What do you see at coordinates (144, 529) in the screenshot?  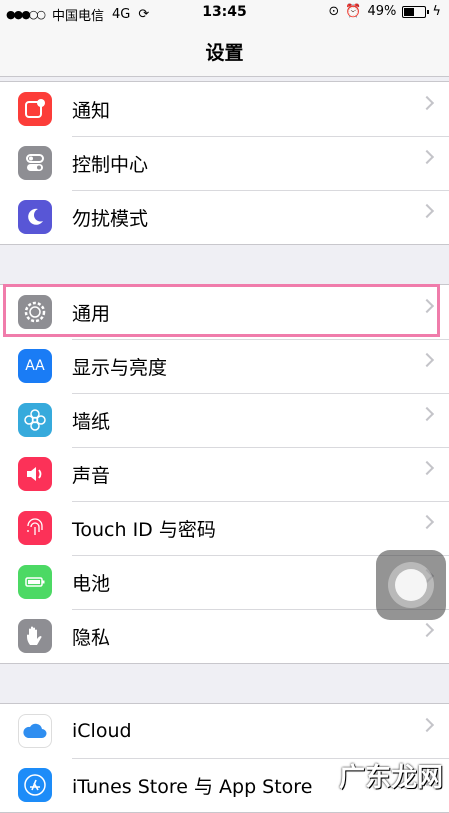 I see `row-label: Touch ID 与密码` at bounding box center [144, 529].